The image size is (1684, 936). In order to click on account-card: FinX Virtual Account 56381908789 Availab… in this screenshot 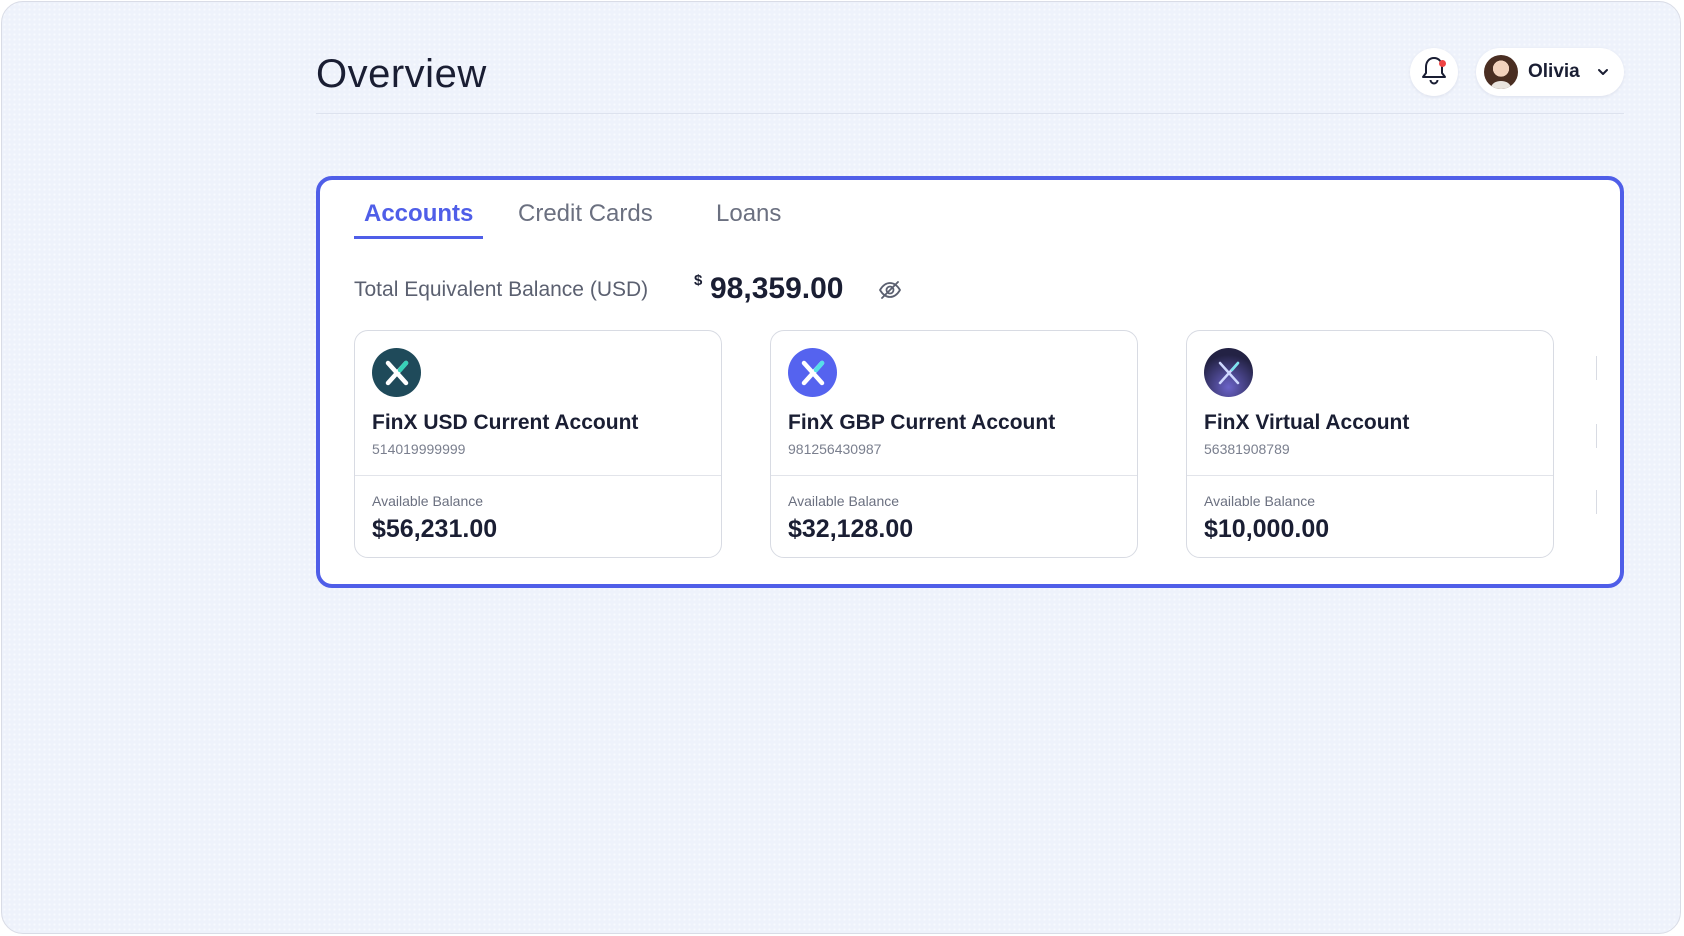, I will do `click(1370, 444)`.